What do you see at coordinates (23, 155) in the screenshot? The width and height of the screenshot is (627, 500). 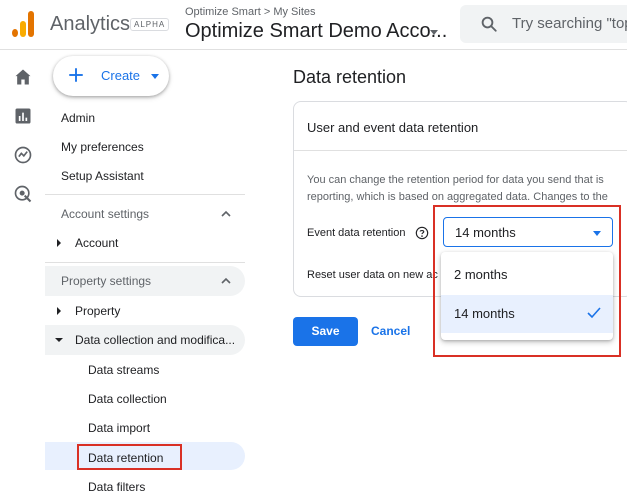 I see `explore-icon` at bounding box center [23, 155].